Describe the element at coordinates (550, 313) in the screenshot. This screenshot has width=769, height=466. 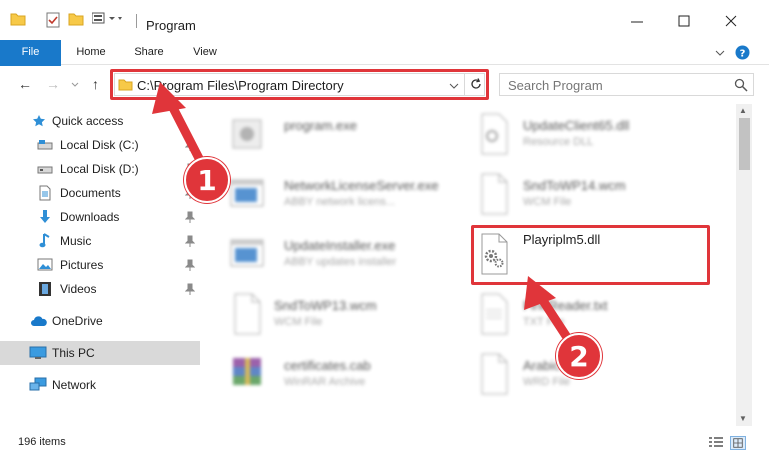
I see `arrow-to-dll-file` at that location.